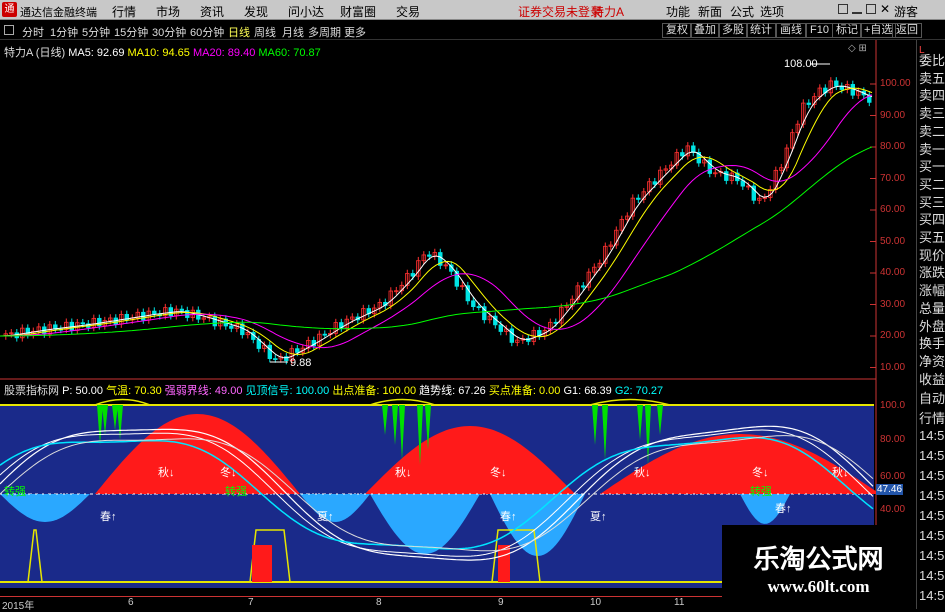  What do you see at coordinates (256, 11) in the screenshot?
I see `menu-discover: 发现` at bounding box center [256, 11].